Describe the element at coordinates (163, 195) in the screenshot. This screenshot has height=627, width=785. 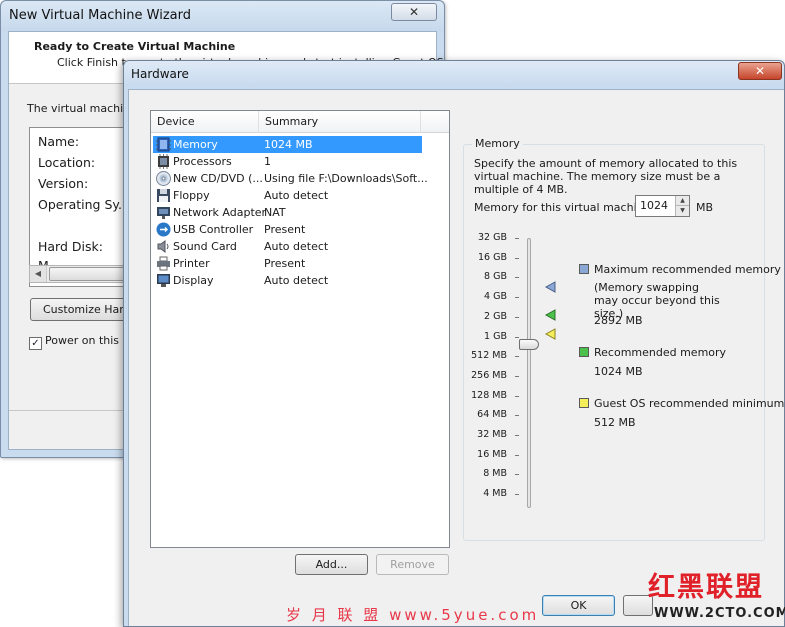
I see `floppy-icon` at that location.